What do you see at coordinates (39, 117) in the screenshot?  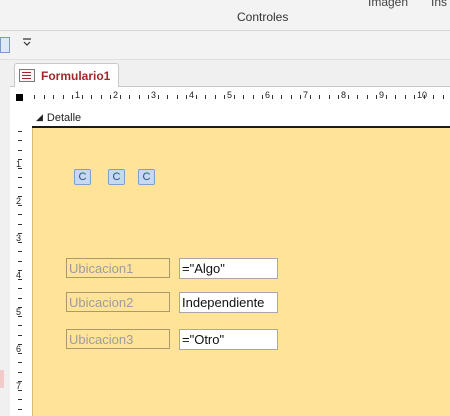 I see `section-expand-icon: ◢` at bounding box center [39, 117].